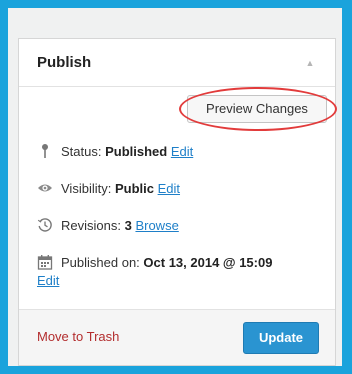 The height and width of the screenshot is (374, 352). I want to click on visibility-label: Visibility:, so click(86, 188).